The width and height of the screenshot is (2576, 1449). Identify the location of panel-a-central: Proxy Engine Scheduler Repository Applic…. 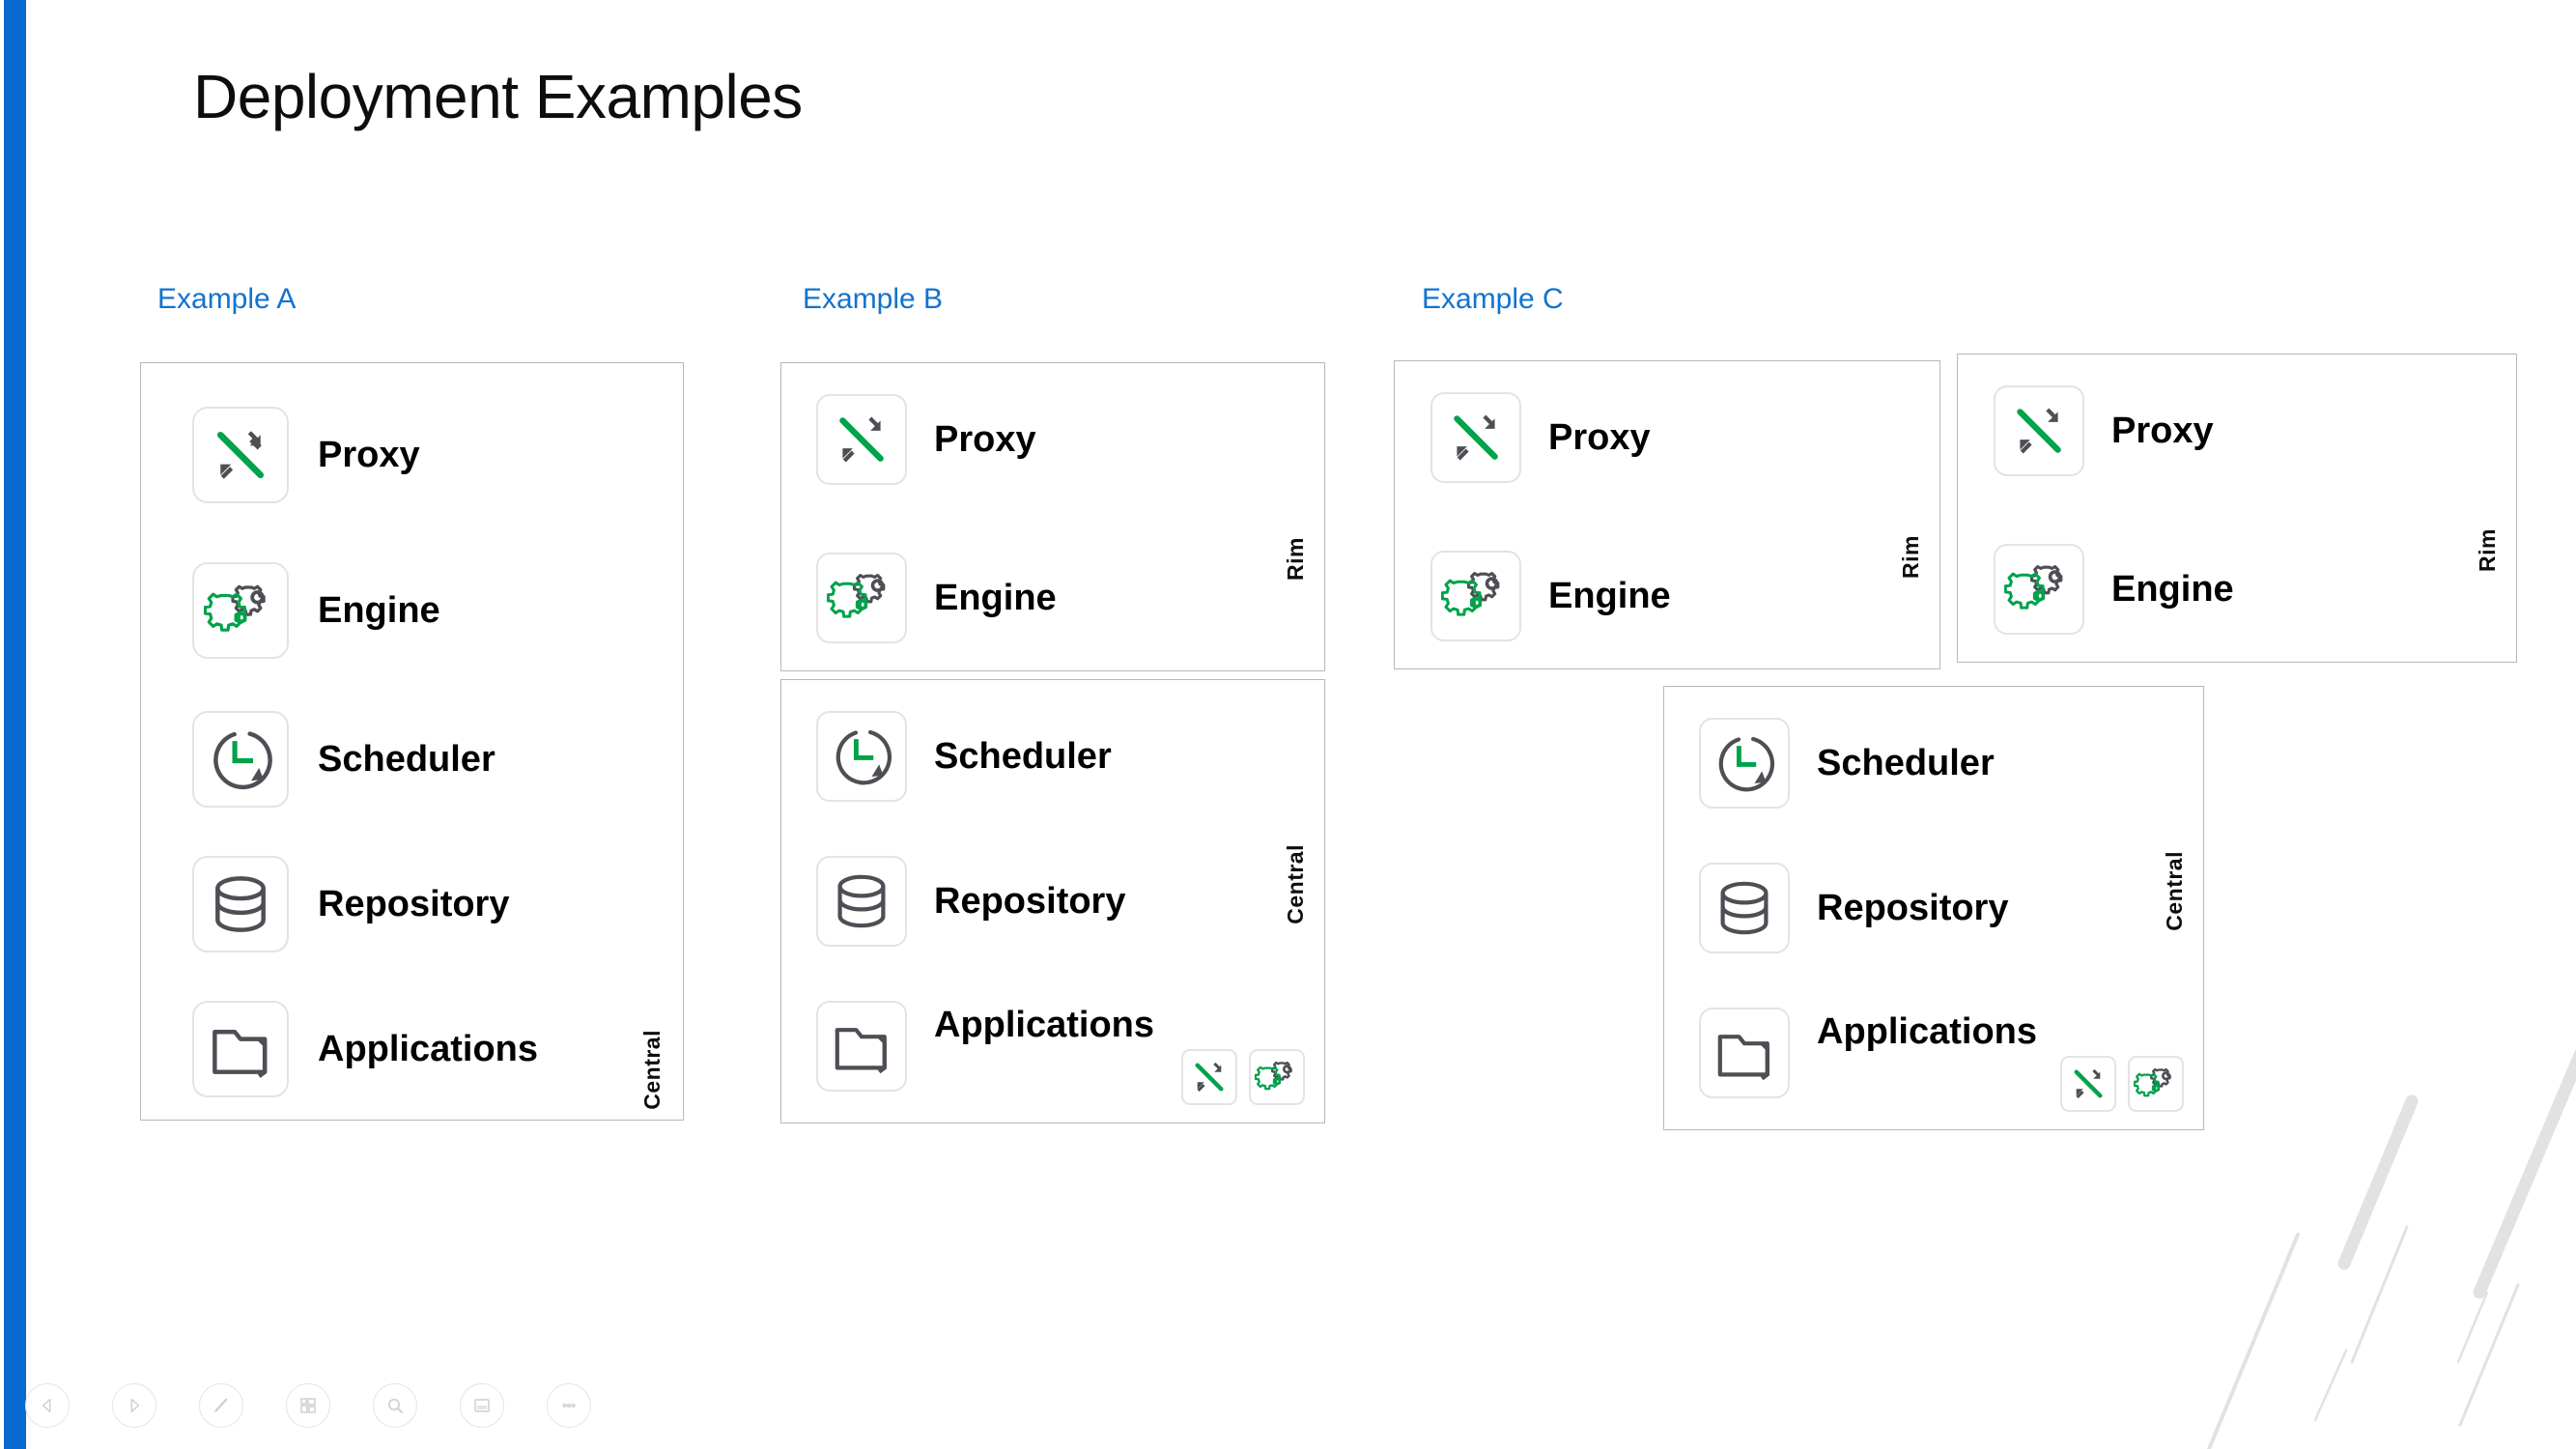
(412, 741).